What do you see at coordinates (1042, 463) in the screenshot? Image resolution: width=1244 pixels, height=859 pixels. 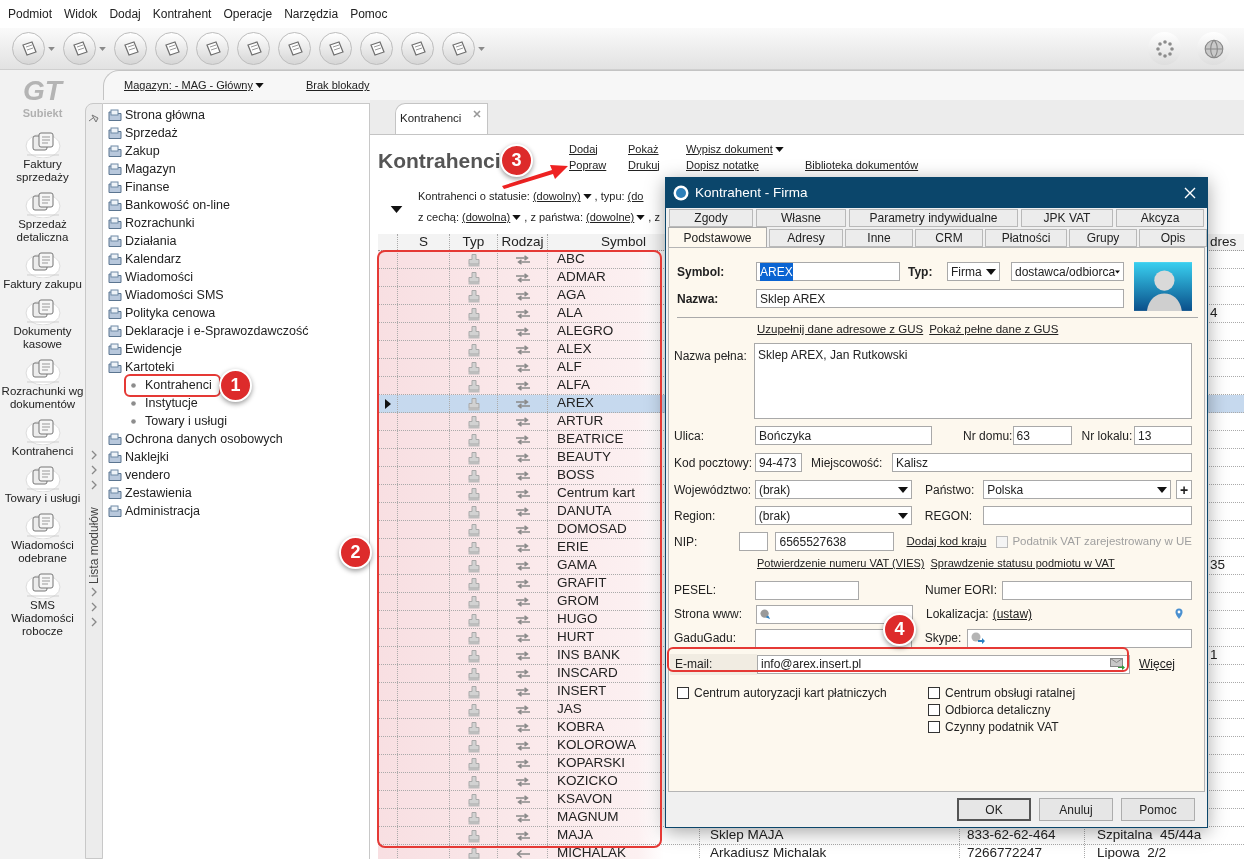 I see `input-field: Kalisz` at bounding box center [1042, 463].